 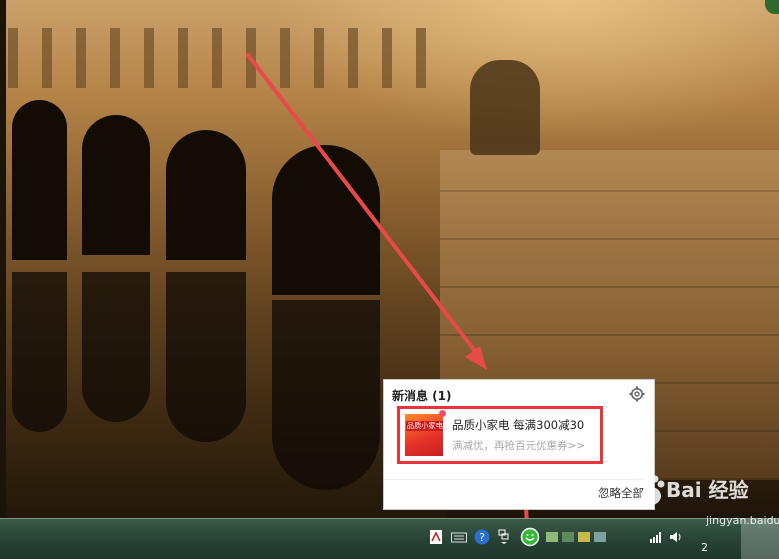 What do you see at coordinates (424, 435) in the screenshot?
I see `promo-thumbnail: 品质小家电` at bounding box center [424, 435].